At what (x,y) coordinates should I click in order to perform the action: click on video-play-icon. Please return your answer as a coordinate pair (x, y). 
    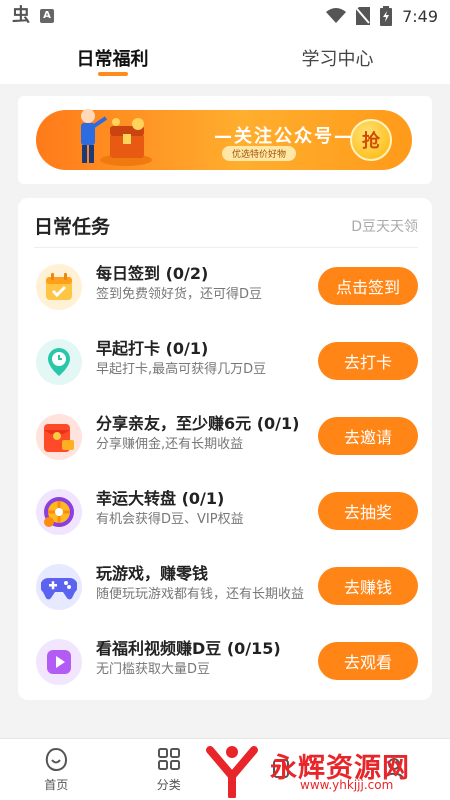
    Looking at the image, I should click on (59, 662).